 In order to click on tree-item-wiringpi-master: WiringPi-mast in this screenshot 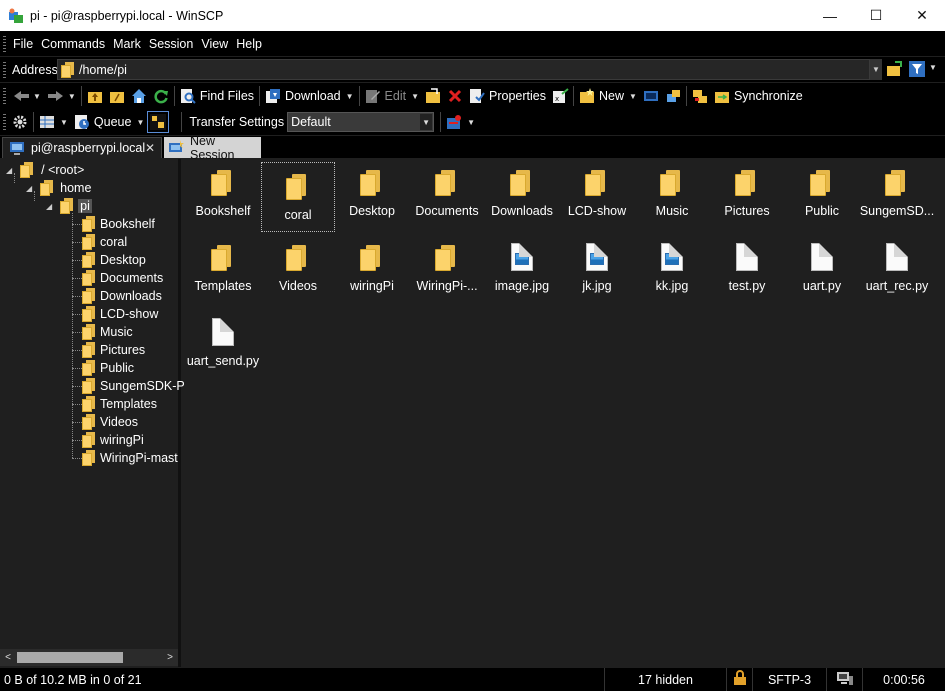, I will do `click(130, 458)`.